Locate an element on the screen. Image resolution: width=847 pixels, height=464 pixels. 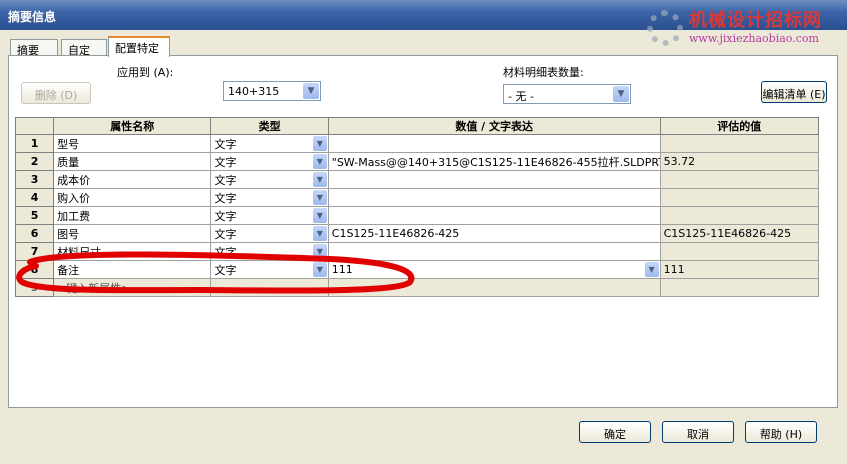
row-number: 2 is located at coordinates (34, 161).